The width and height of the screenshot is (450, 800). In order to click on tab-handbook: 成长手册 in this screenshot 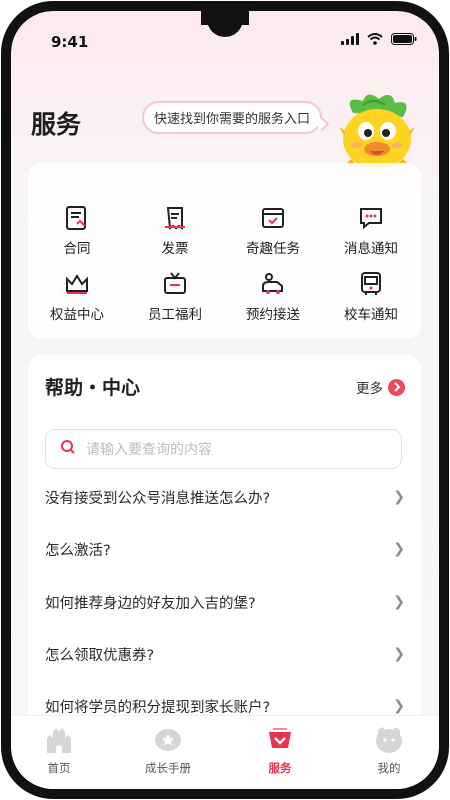, I will do `click(168, 750)`.